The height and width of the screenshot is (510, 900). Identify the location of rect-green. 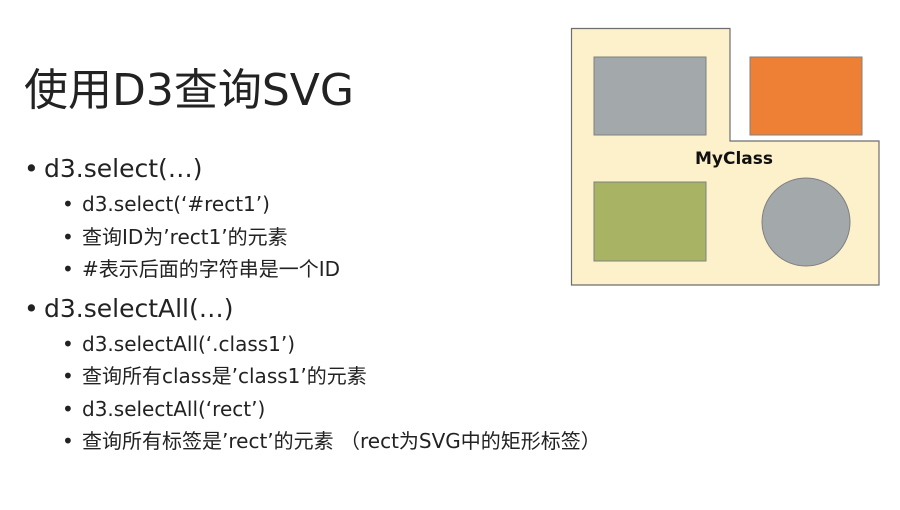
(650, 221).